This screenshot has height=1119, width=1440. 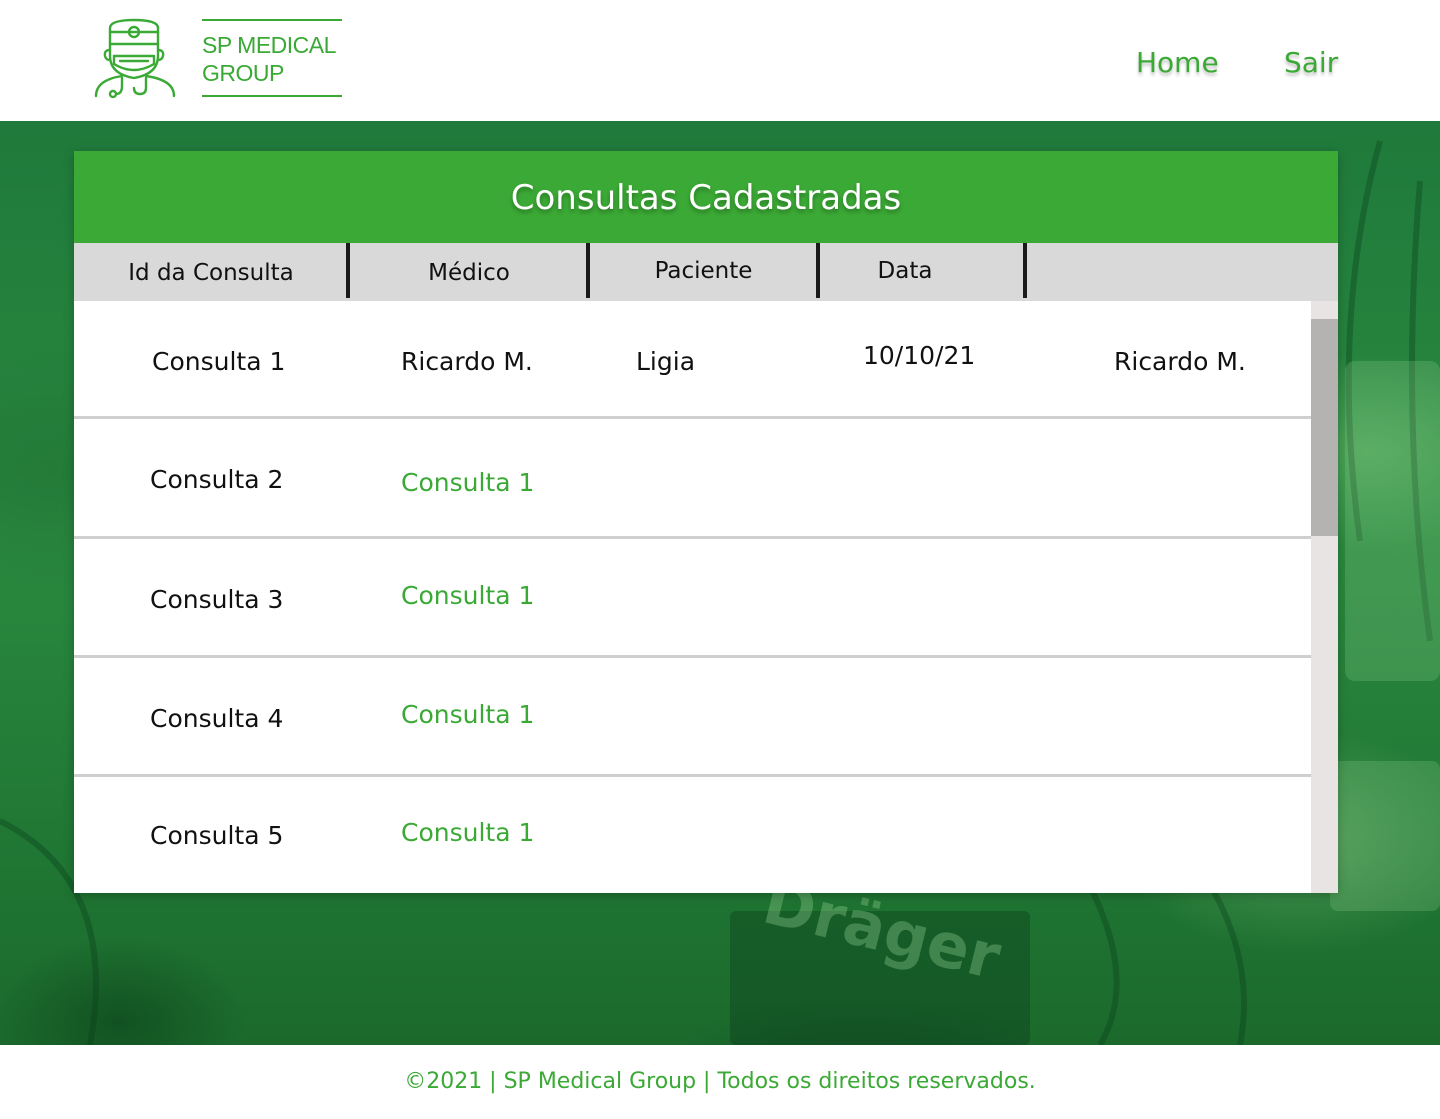 I want to click on cell-data: 10/10/21, so click(x=919, y=355).